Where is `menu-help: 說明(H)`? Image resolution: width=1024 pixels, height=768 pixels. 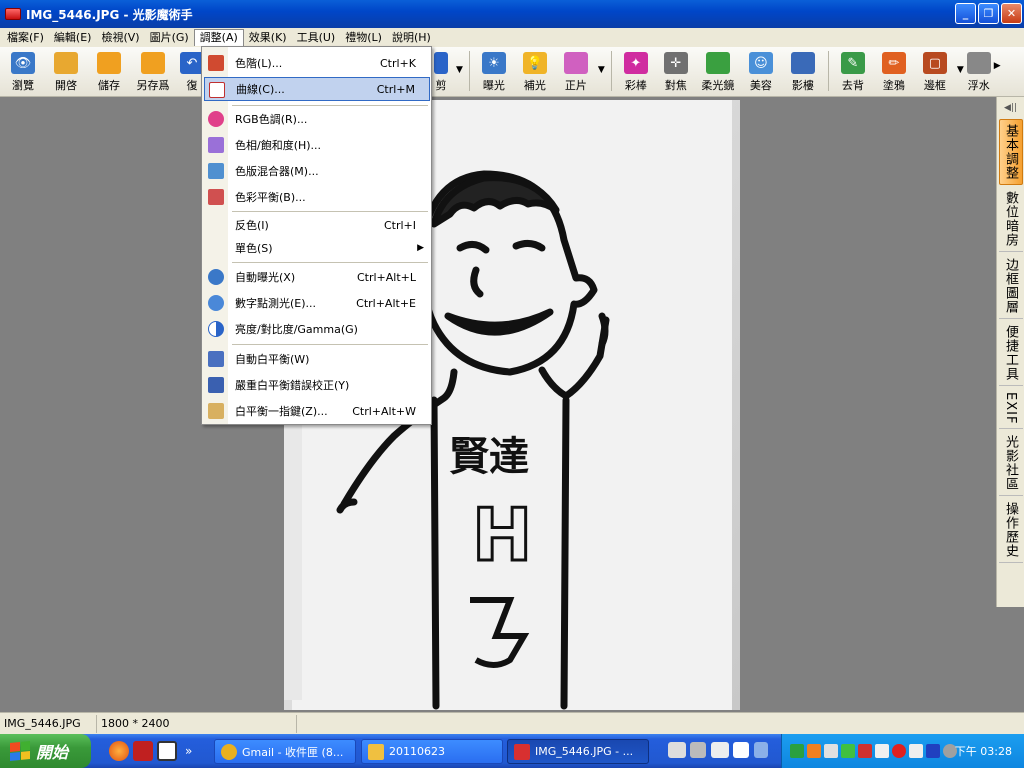 menu-help: 說明(H) is located at coordinates (411, 37).